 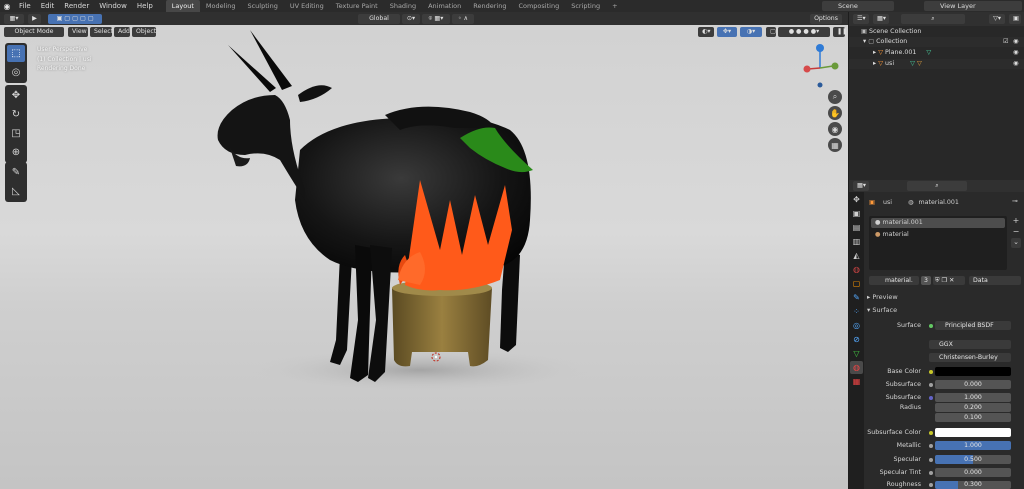 I want to click on specular-tint-slider: 0.000, so click(x=973, y=472).